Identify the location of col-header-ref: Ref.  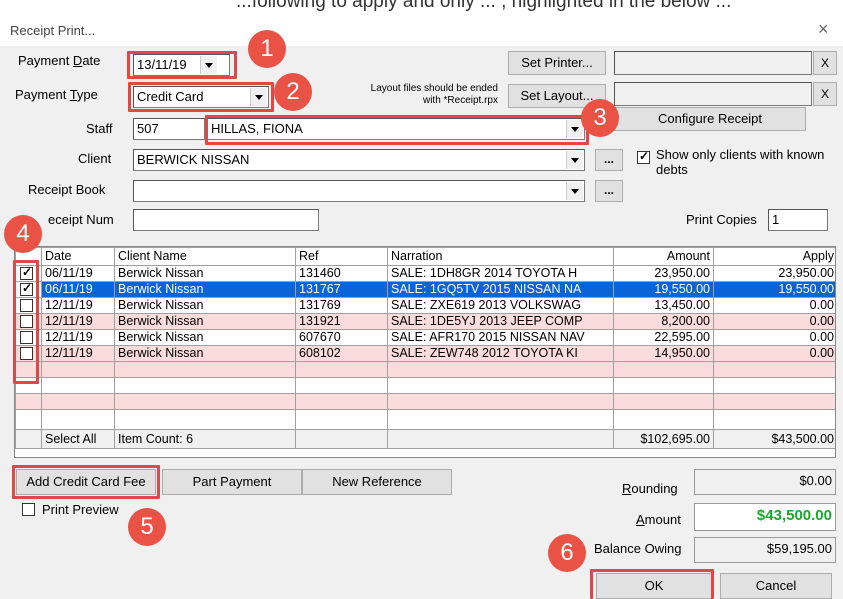
(341, 256).